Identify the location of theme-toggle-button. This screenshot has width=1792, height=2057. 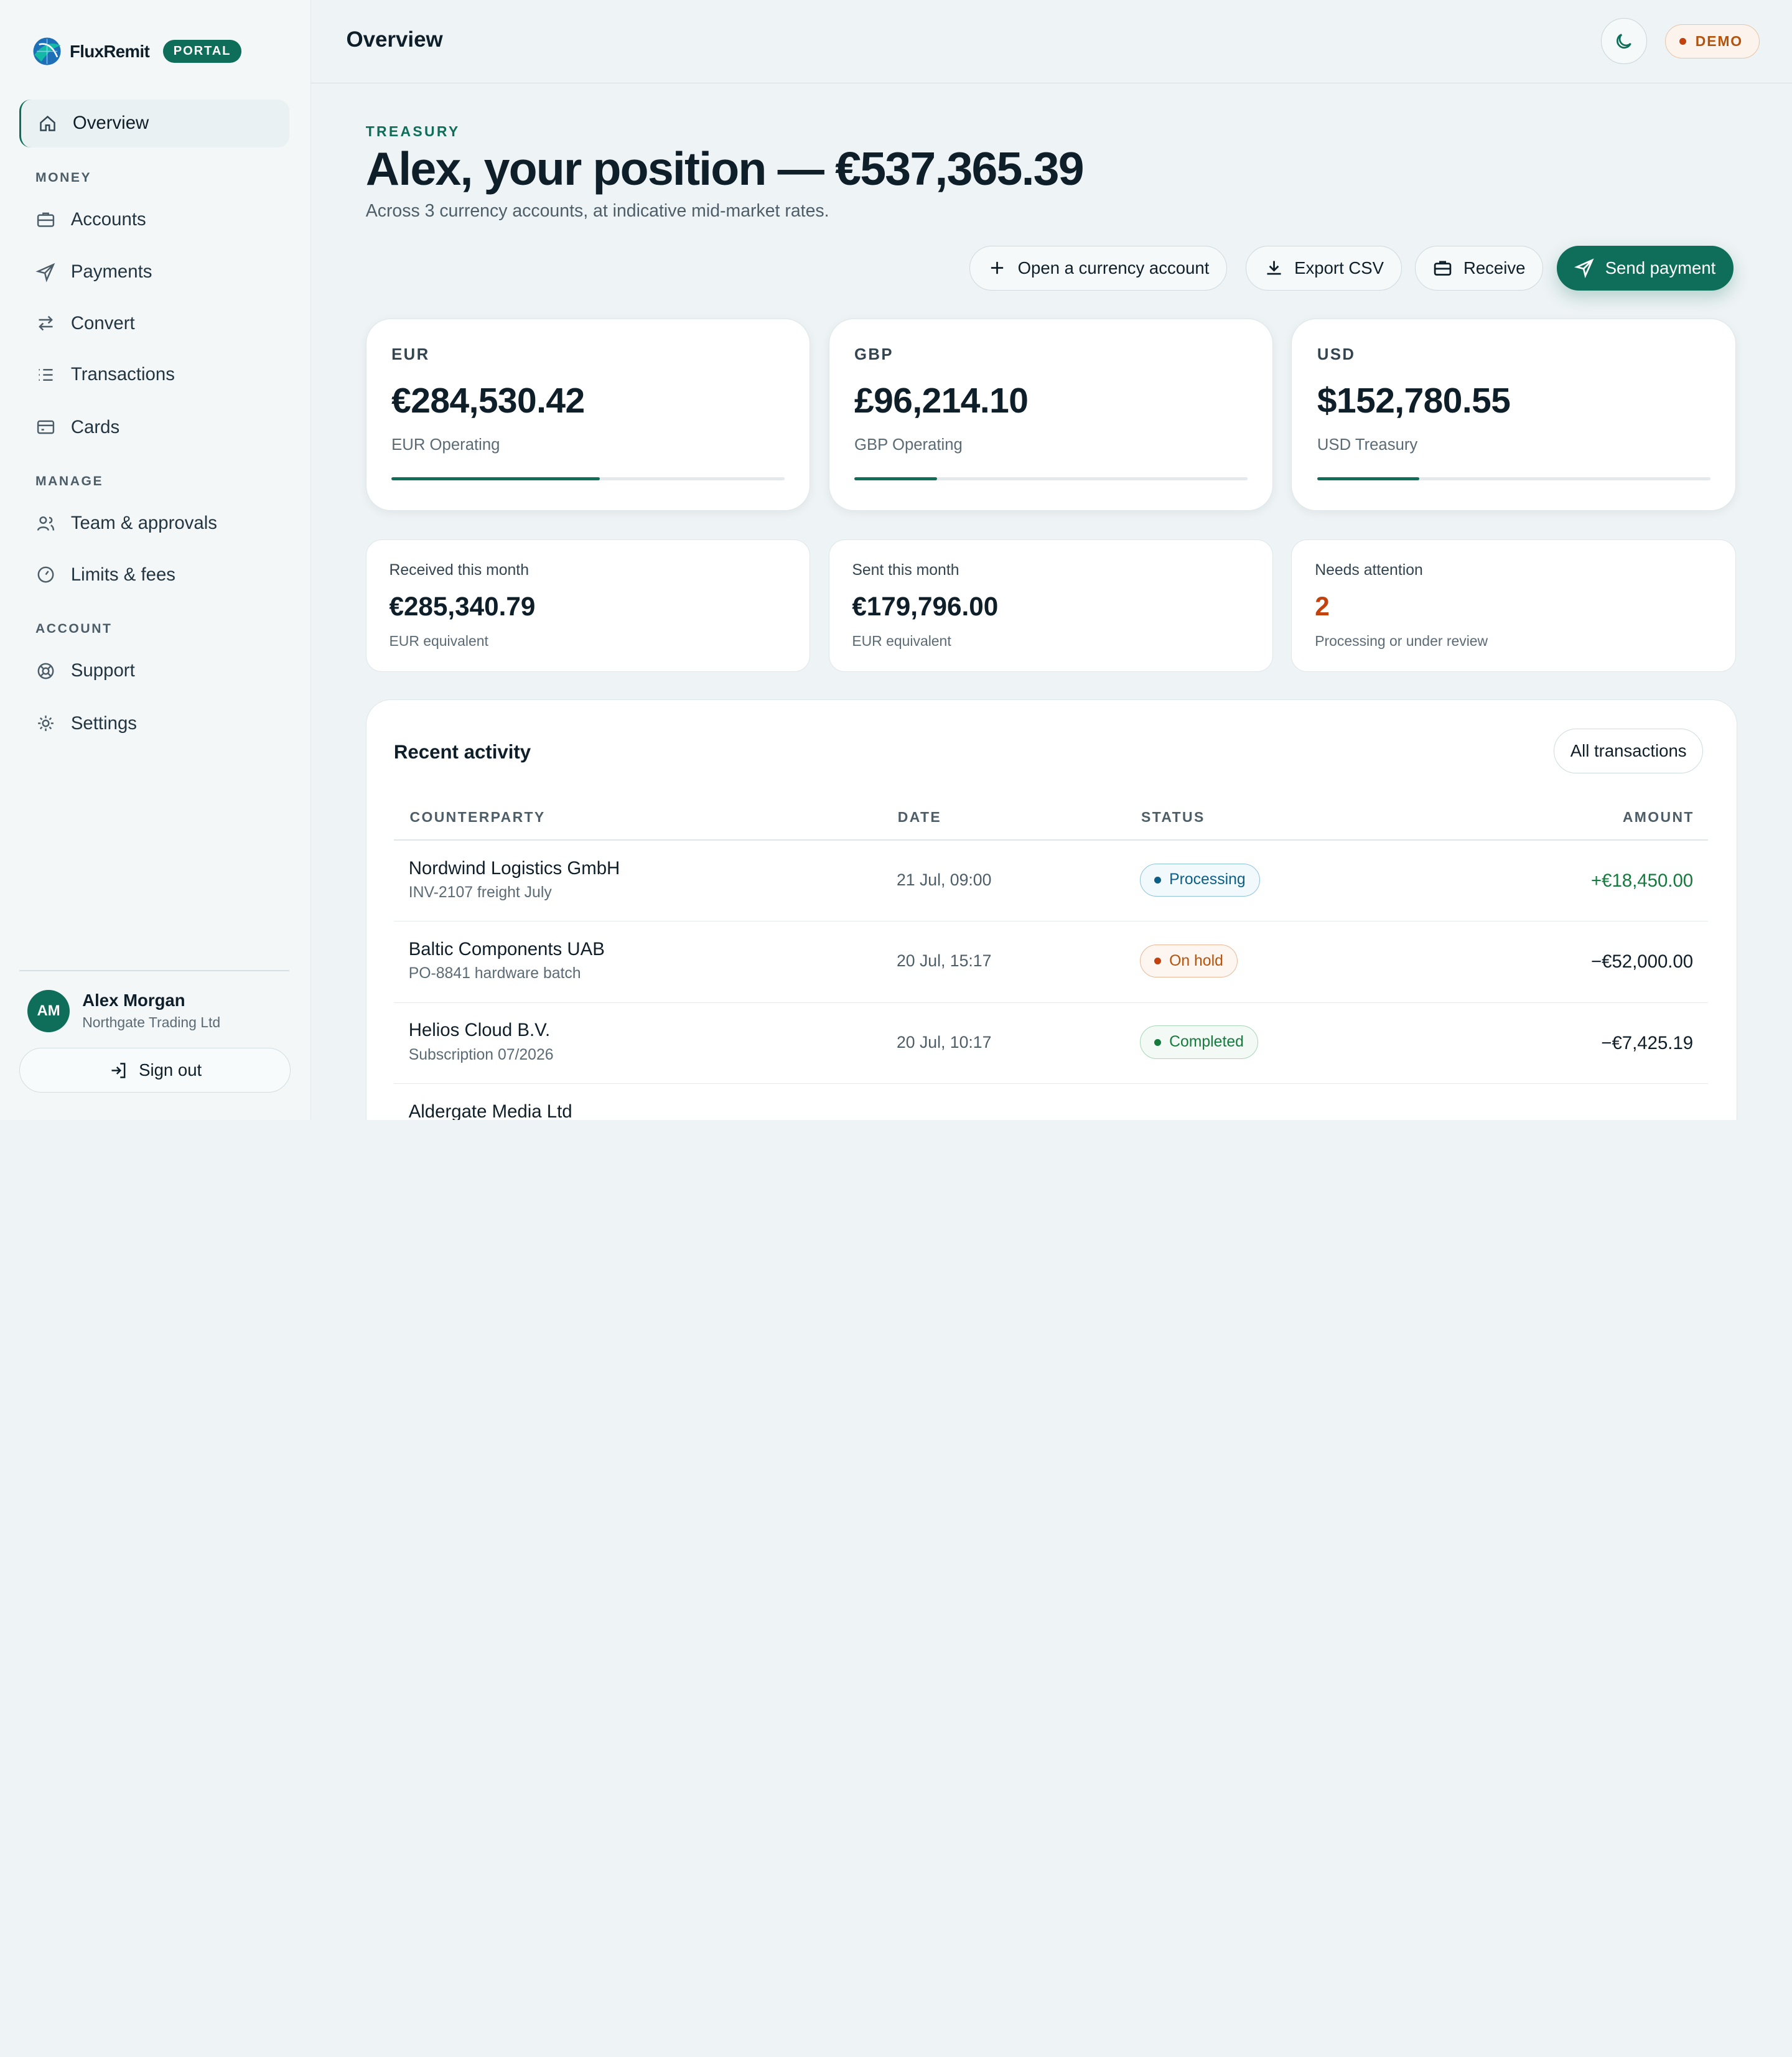
(1624, 41).